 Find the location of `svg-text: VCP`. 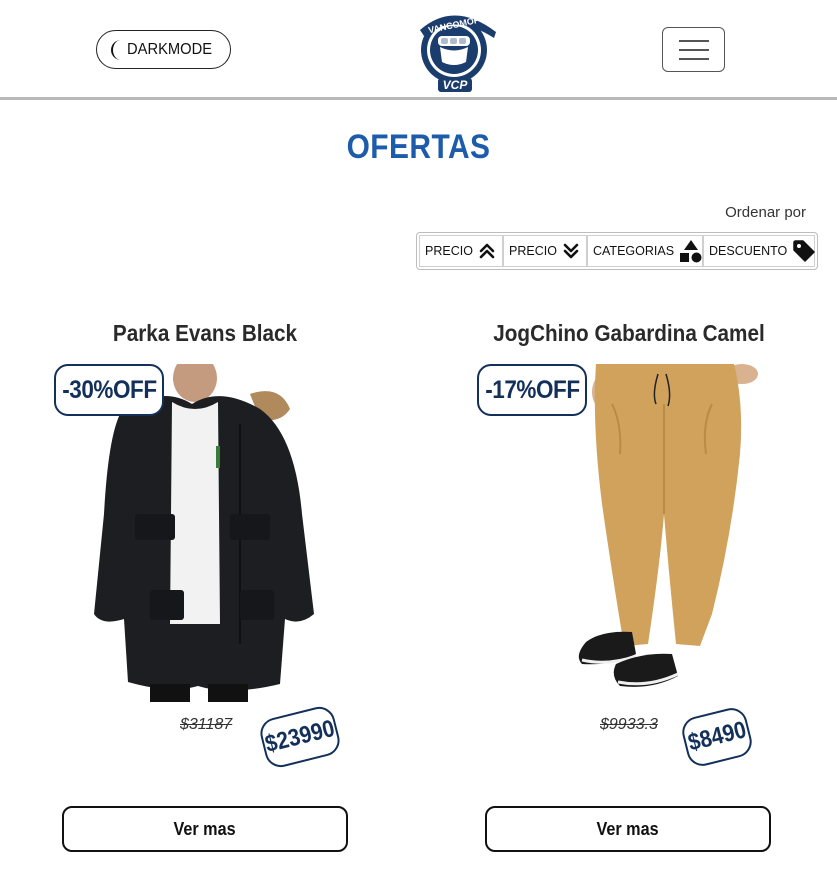

svg-text: VCP is located at coordinates (456, 85).